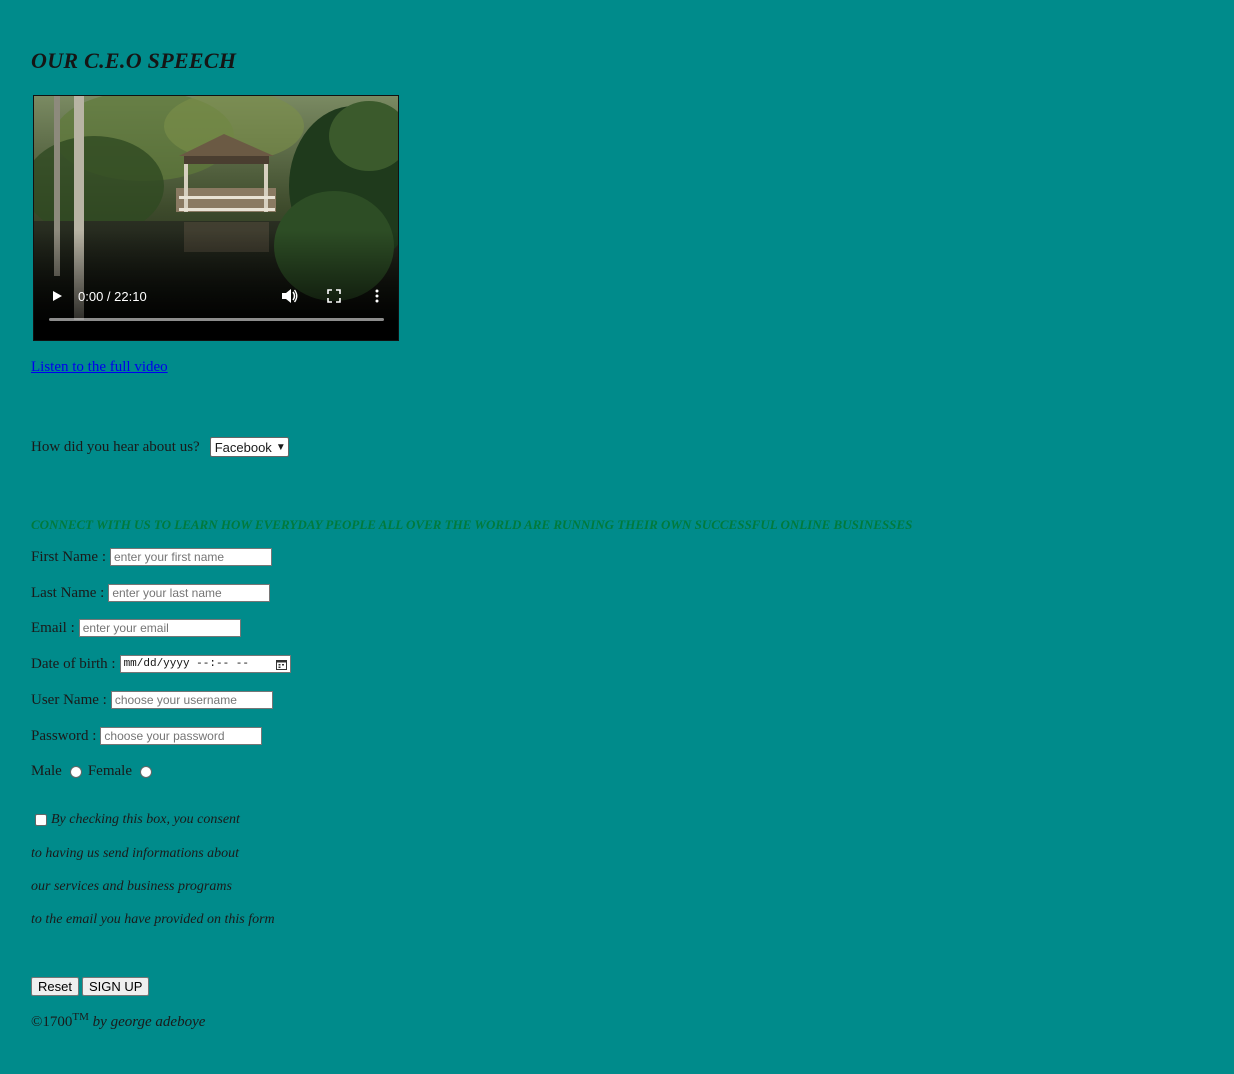  I want to click on dob-label: Date of birth :, so click(73, 663).